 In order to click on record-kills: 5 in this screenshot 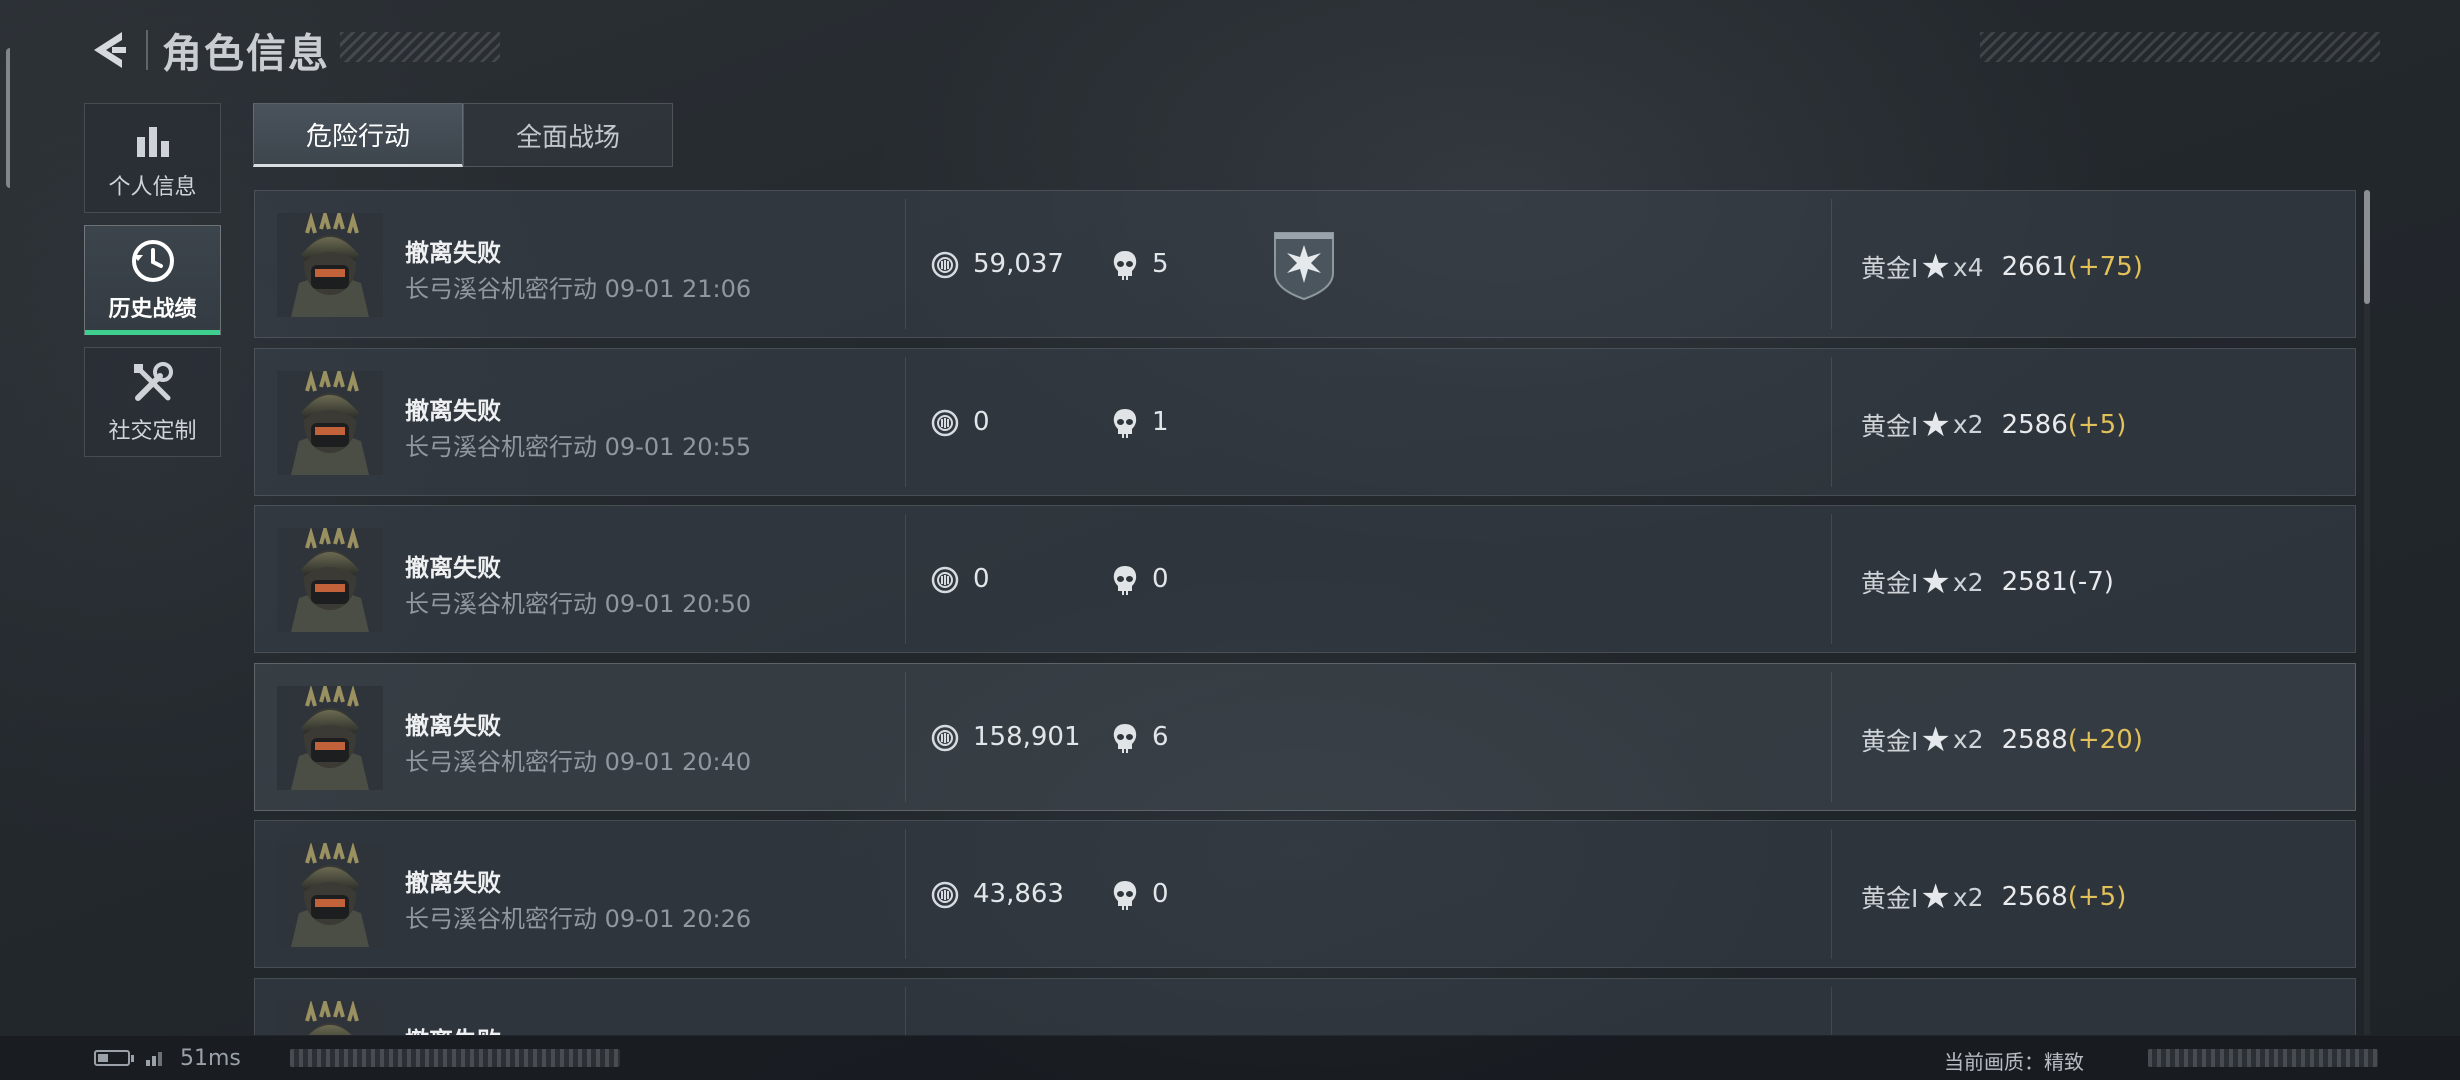, I will do `click(1160, 264)`.